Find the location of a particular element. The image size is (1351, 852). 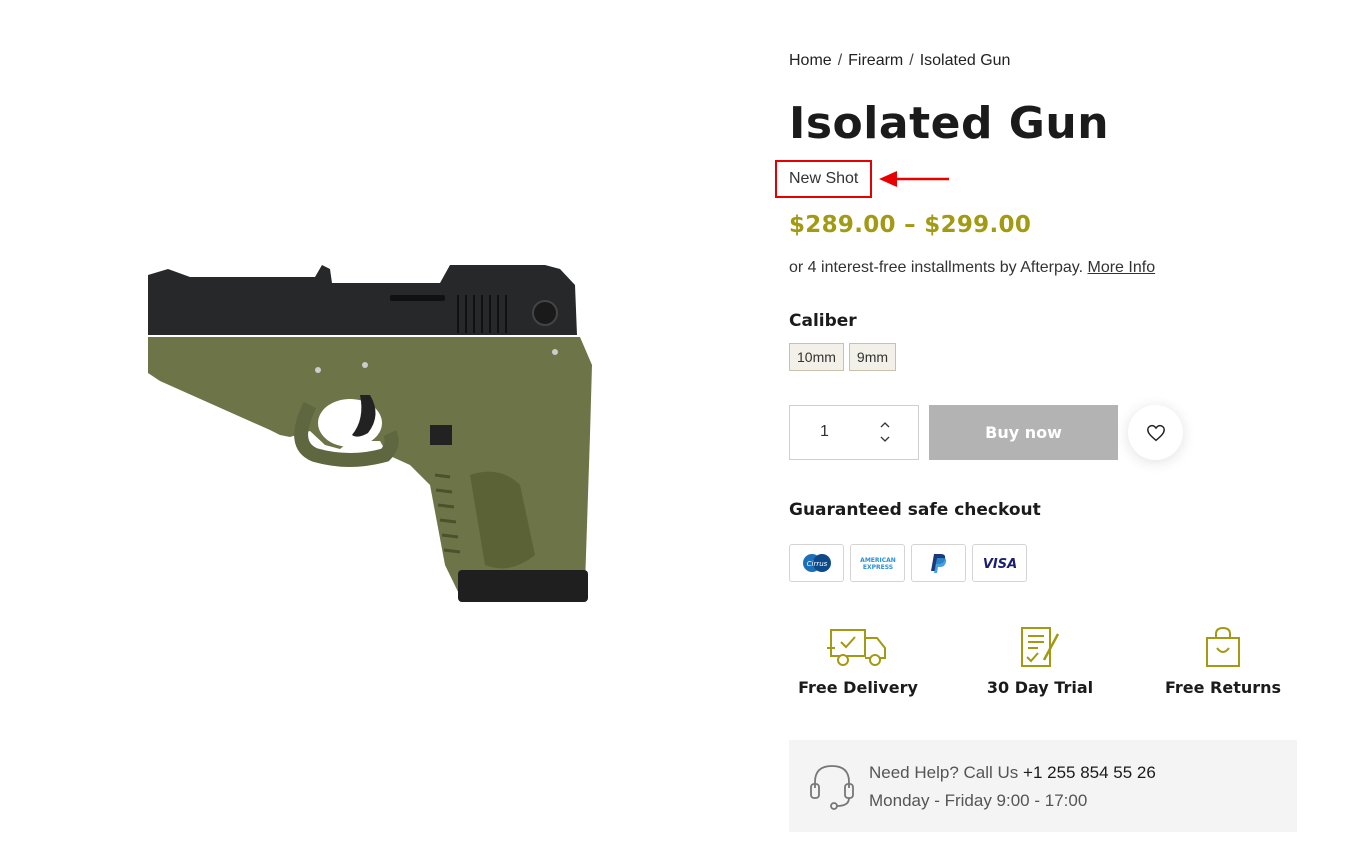

headset-icon is located at coordinates (832, 787).